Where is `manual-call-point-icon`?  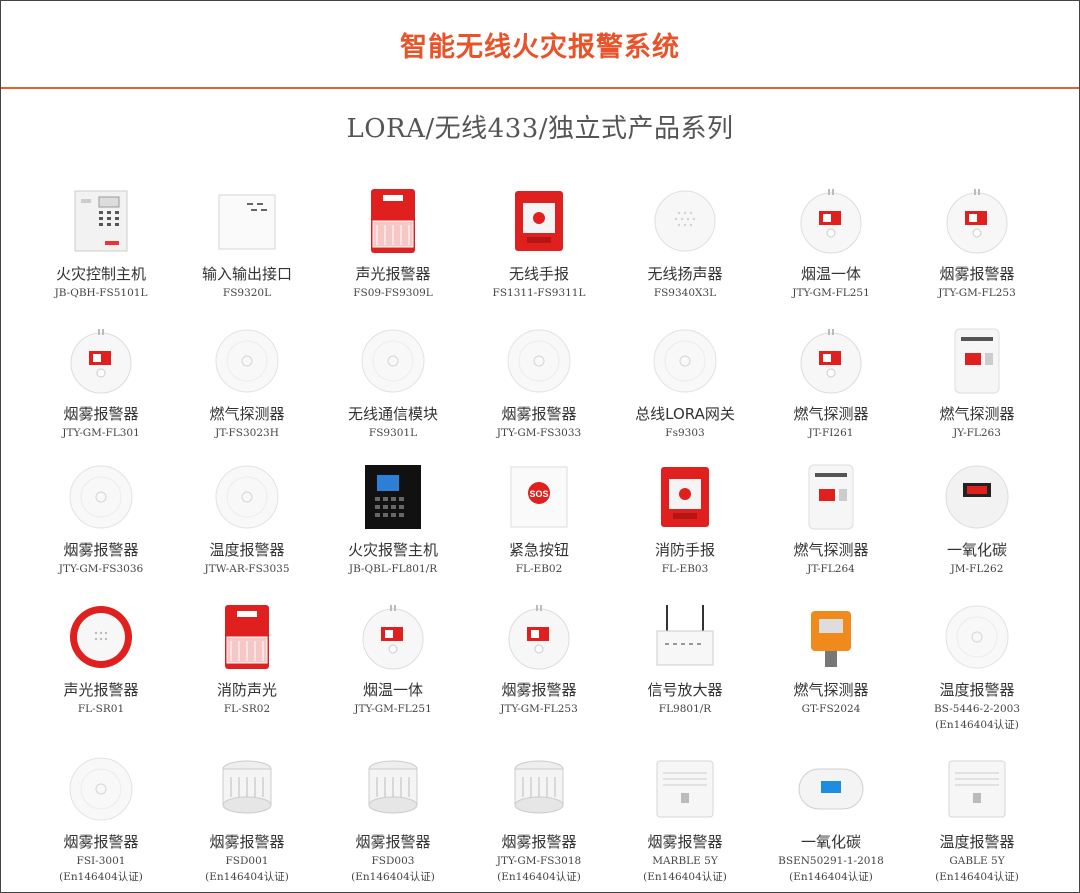
manual-call-point-icon is located at coordinates (685, 497).